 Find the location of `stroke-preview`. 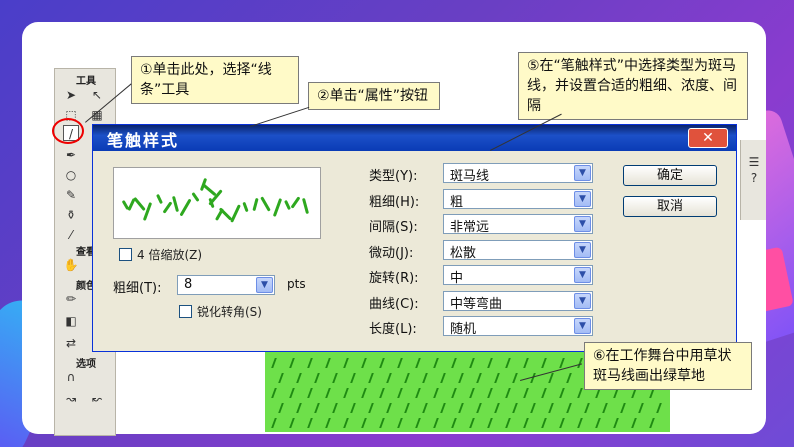

stroke-preview is located at coordinates (217, 203).